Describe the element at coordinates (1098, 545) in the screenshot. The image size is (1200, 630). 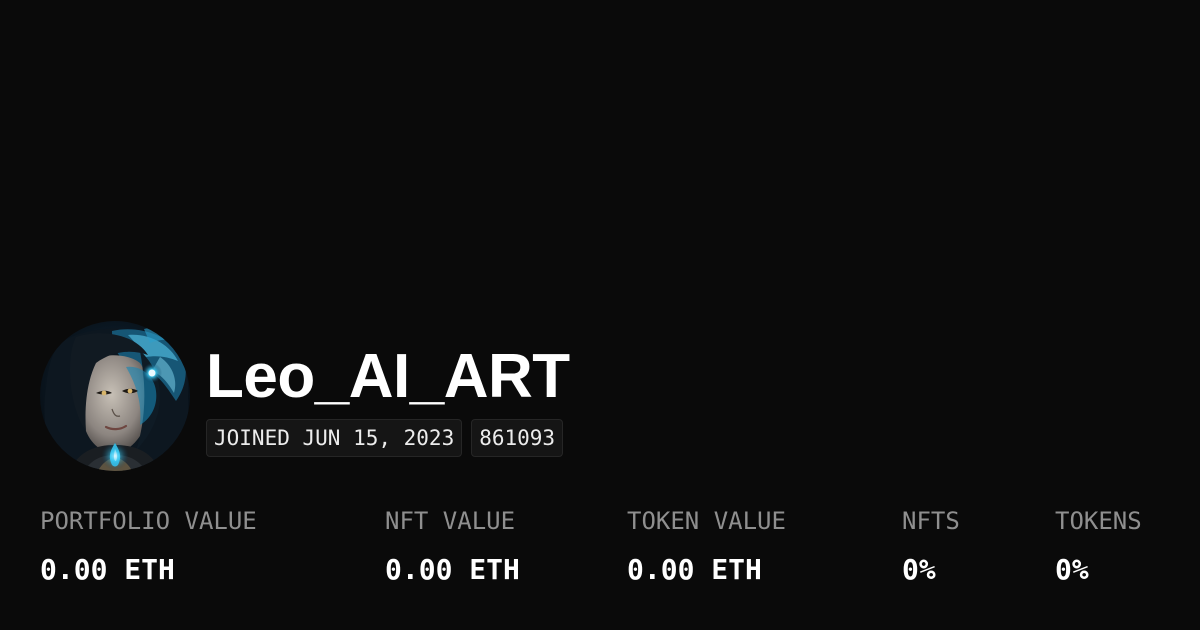
I see `stat-tokens: TOKENS 0%` at that location.